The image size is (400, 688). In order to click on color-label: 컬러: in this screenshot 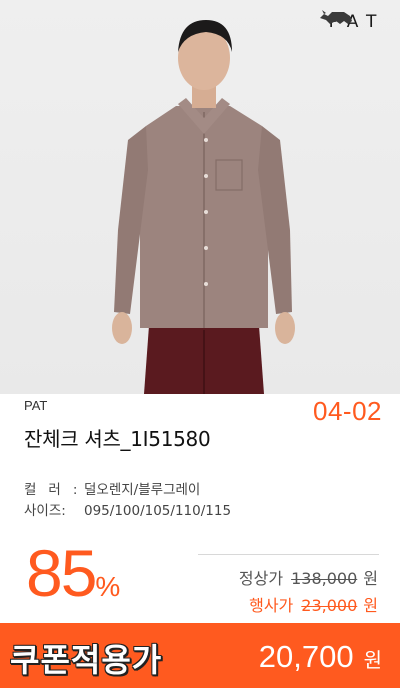, I will do `click(57, 490)`.